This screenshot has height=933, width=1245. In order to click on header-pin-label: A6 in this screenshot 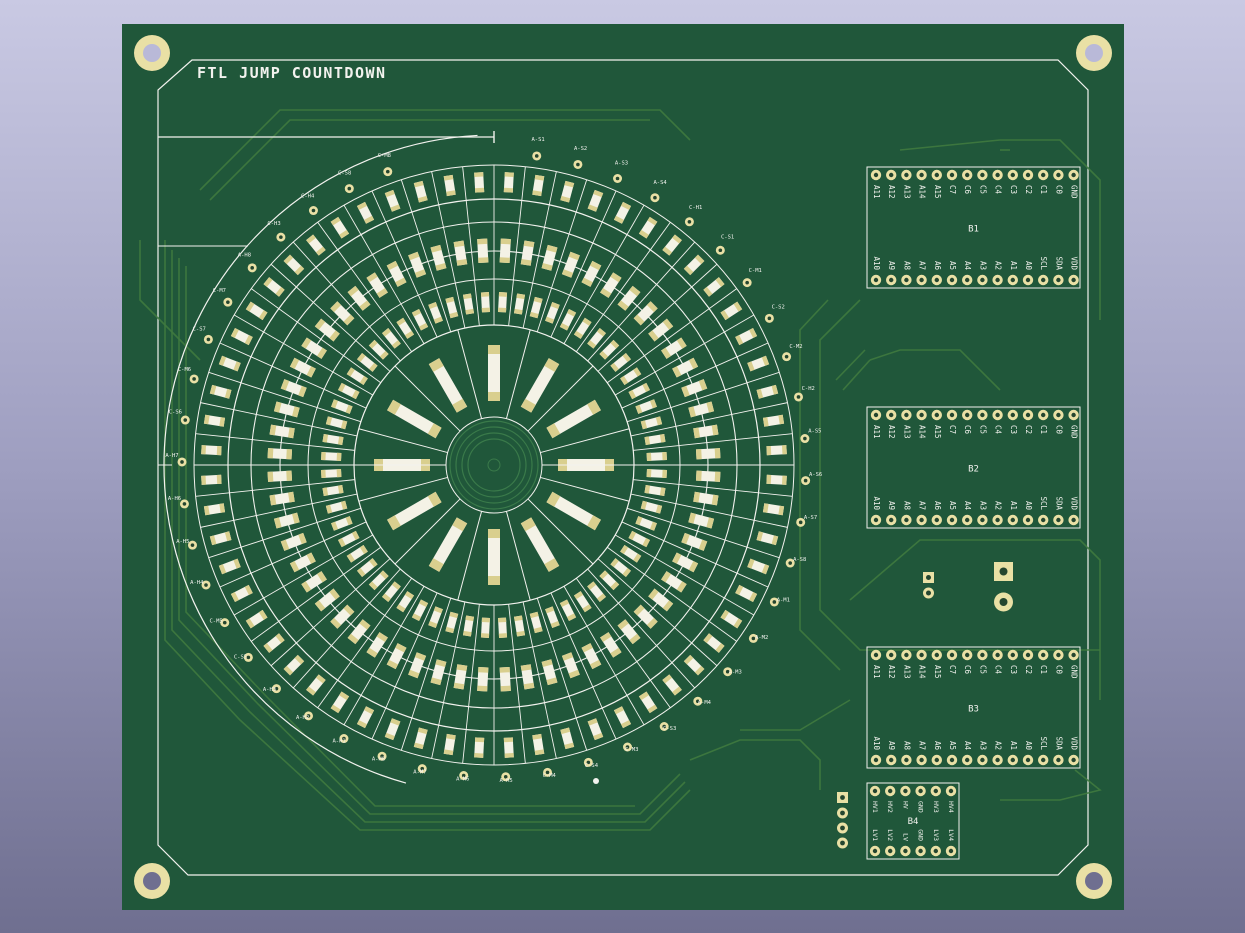, I will do `click(937, 746)`.